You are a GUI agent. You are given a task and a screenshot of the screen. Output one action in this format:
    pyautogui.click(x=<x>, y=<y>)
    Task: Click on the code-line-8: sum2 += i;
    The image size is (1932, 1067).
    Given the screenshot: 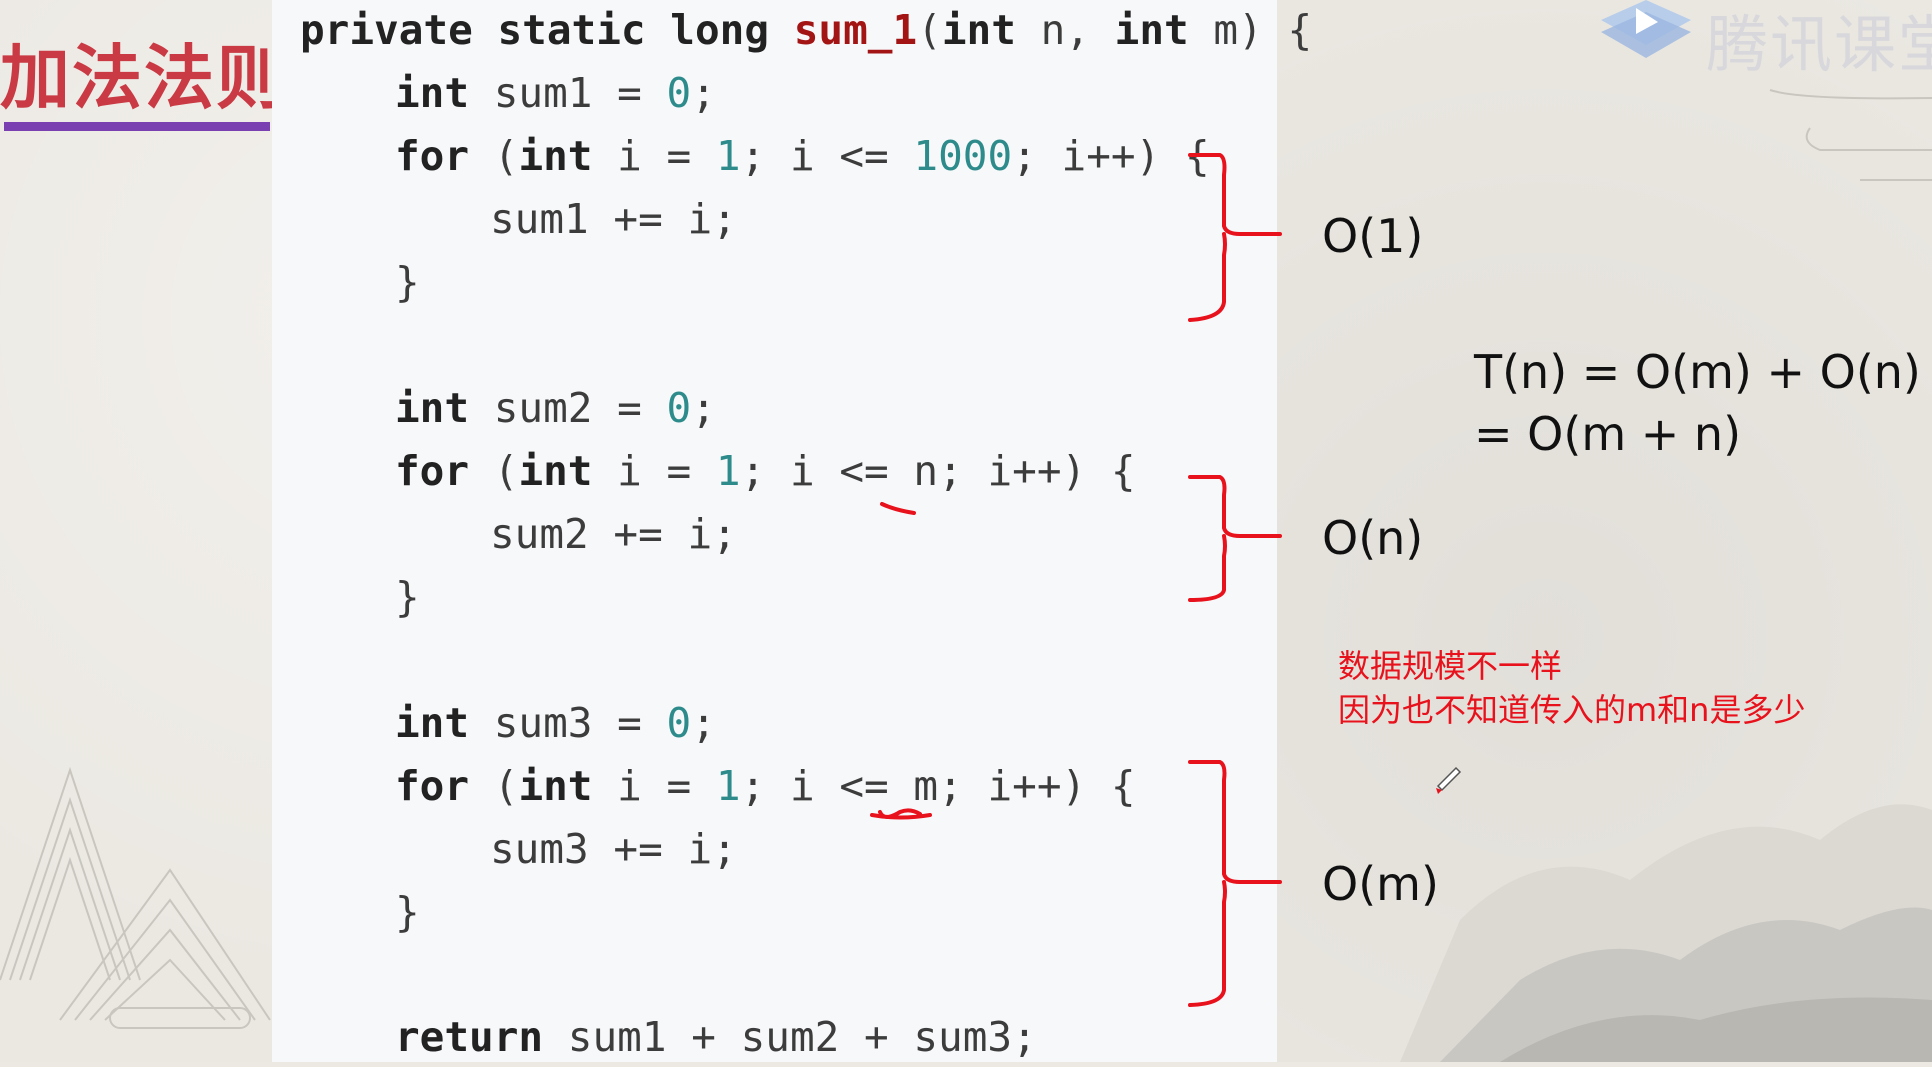 What is the action you would take?
    pyautogui.click(x=613, y=534)
    